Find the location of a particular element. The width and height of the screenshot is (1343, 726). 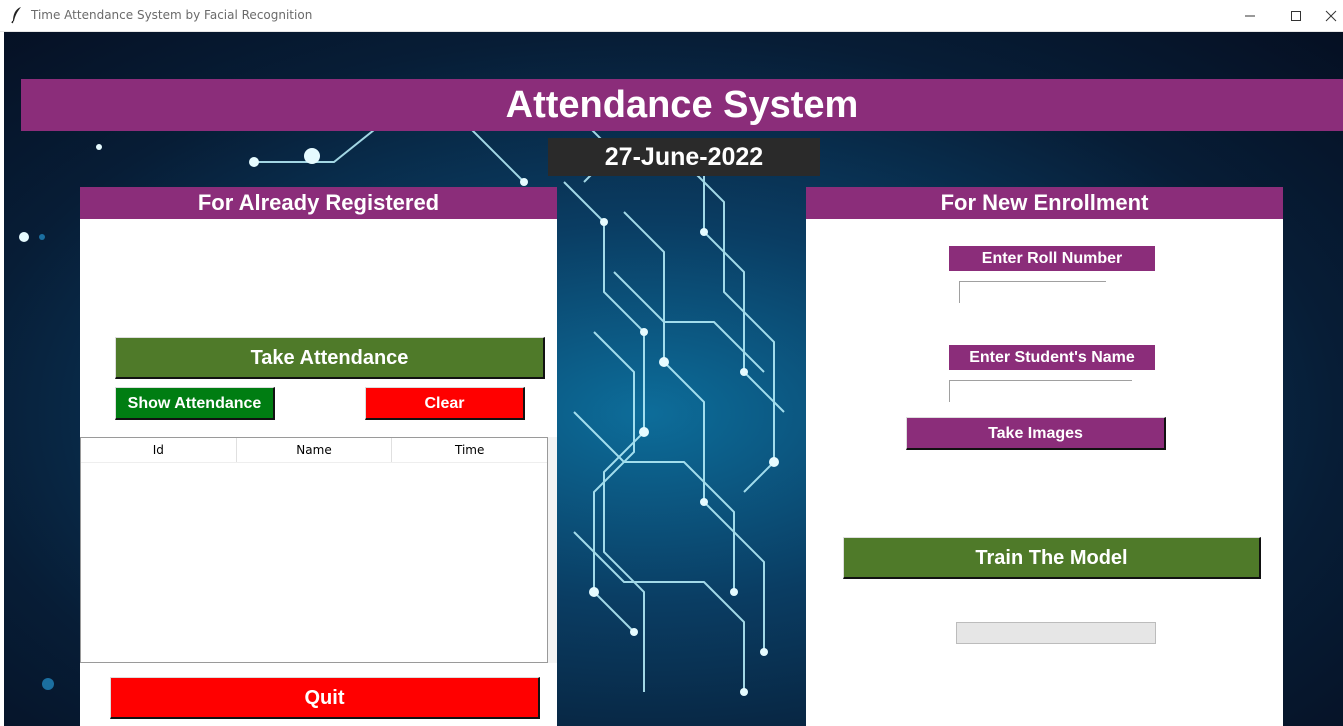

column-header-id: Id is located at coordinates (159, 450).